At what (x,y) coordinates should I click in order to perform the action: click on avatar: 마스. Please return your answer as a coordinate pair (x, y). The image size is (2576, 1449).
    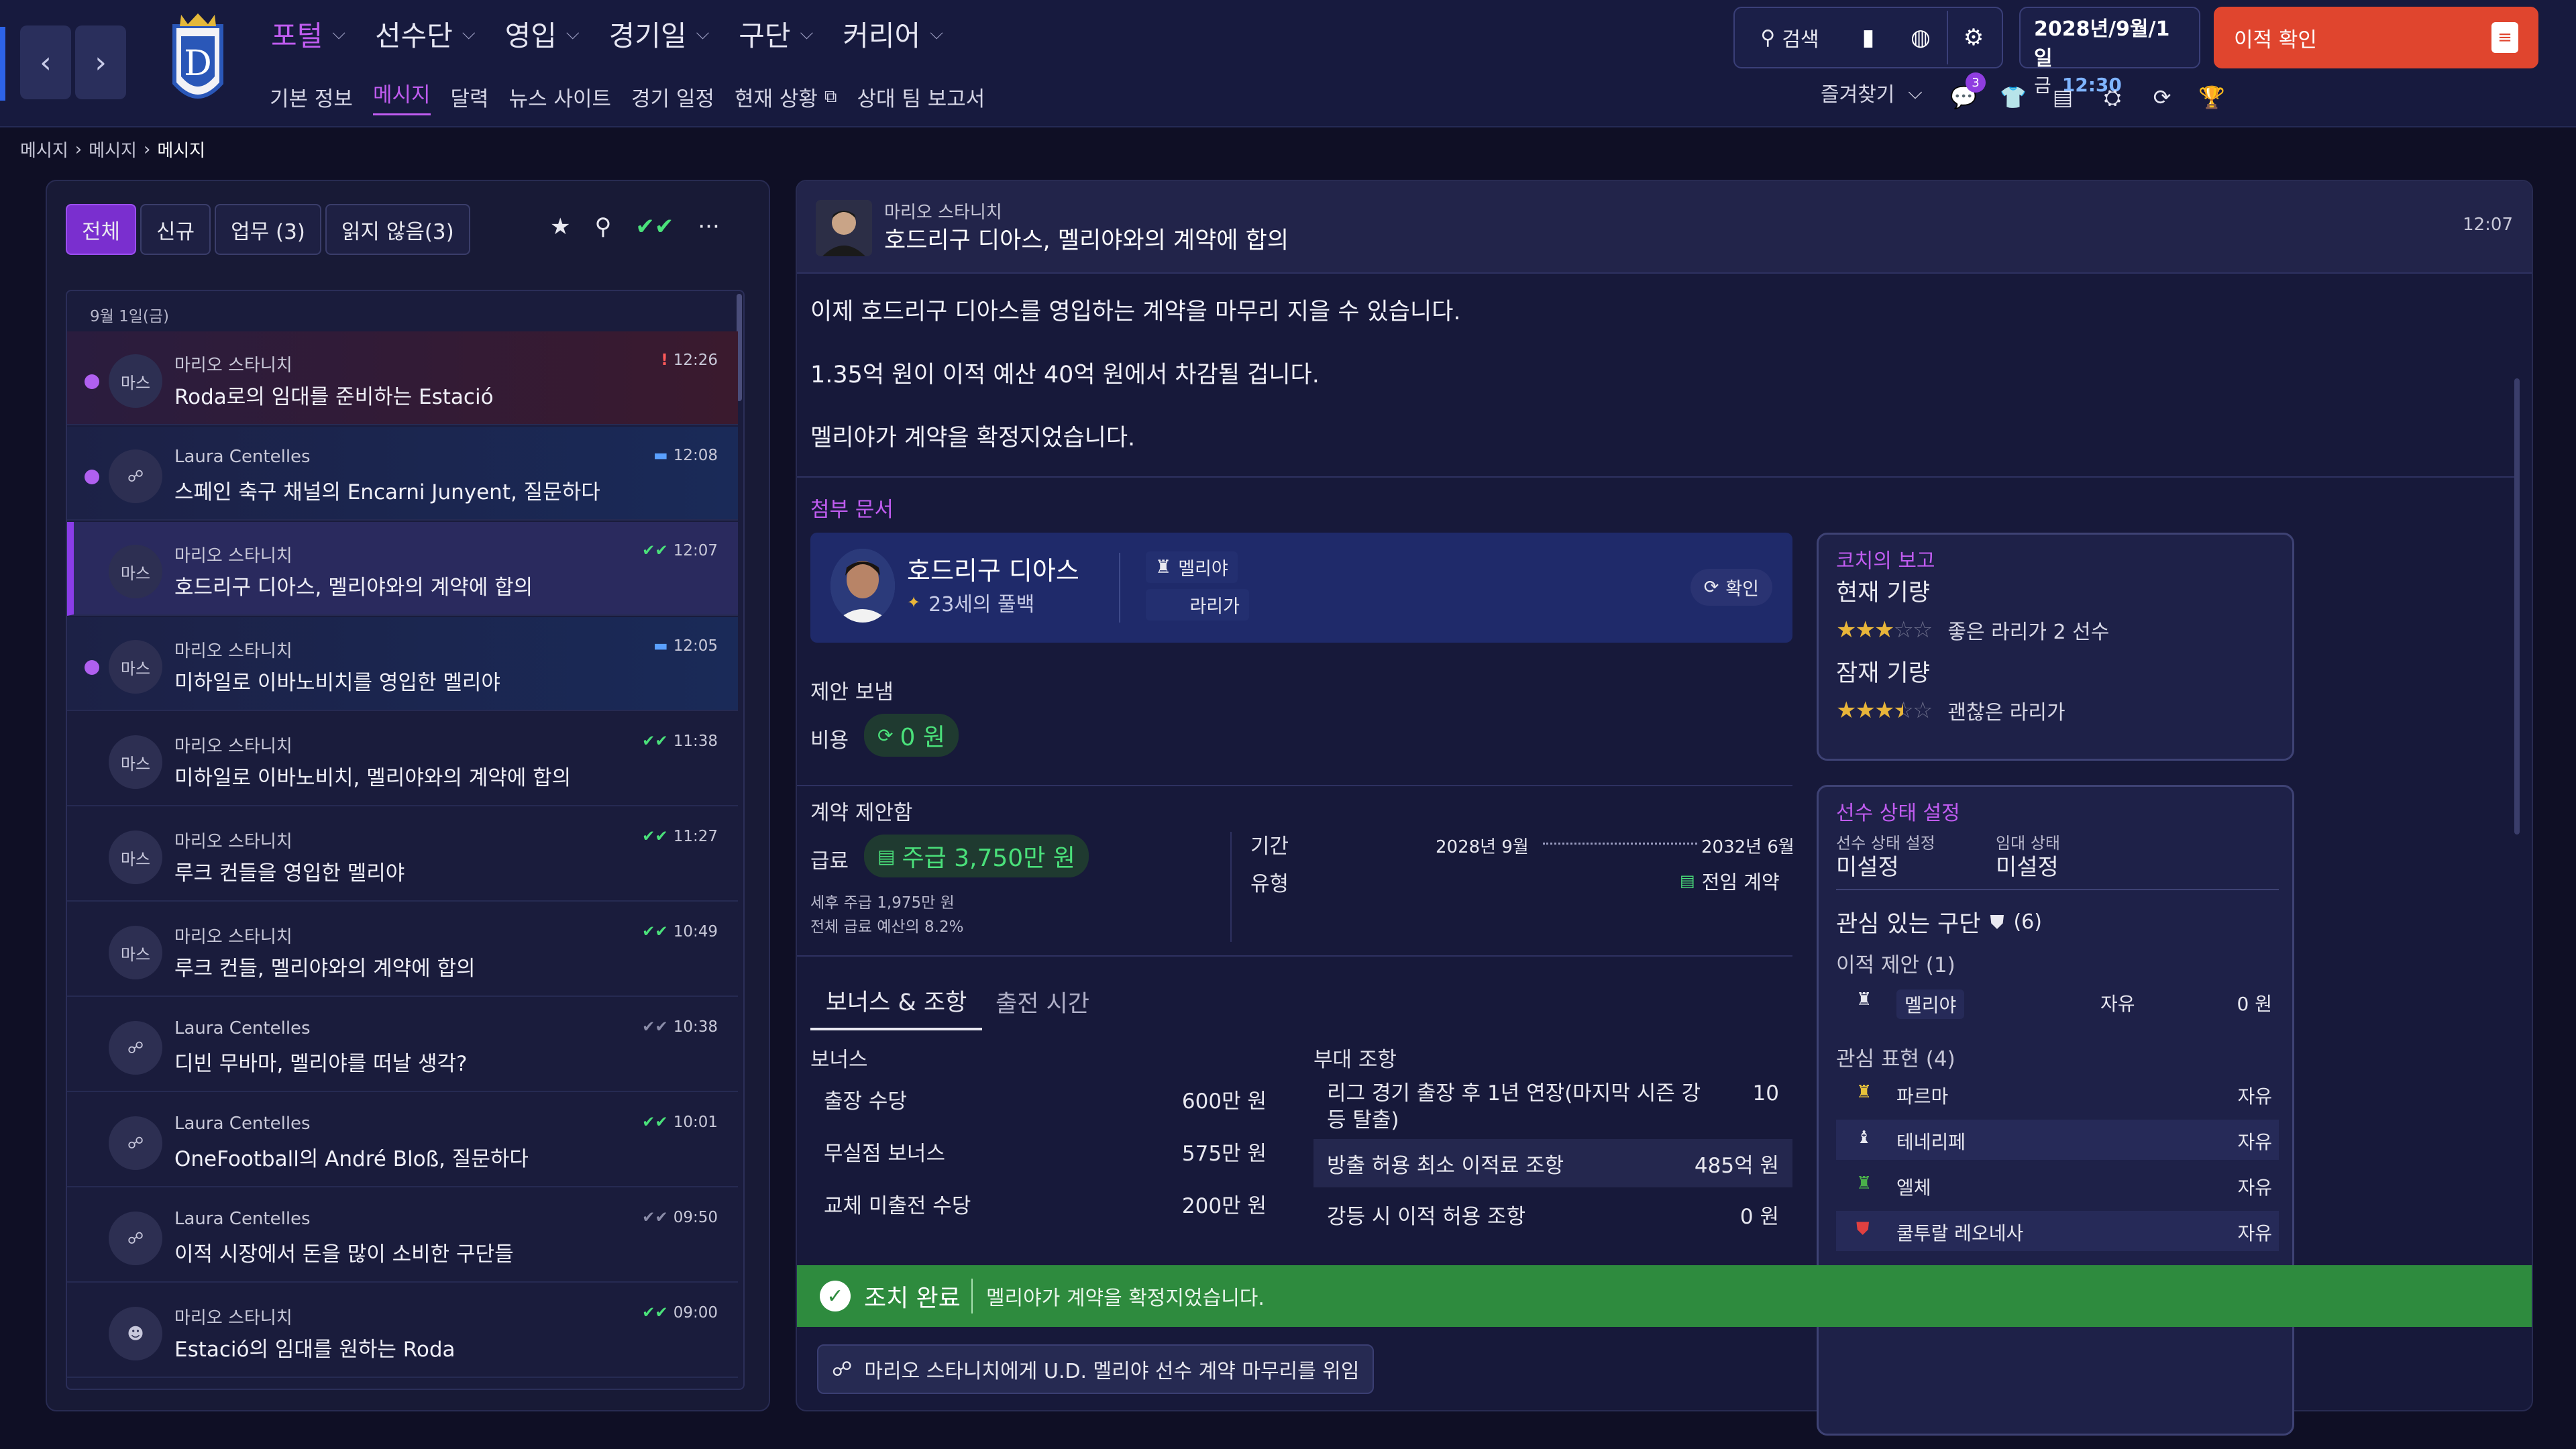
    Looking at the image, I should click on (135, 857).